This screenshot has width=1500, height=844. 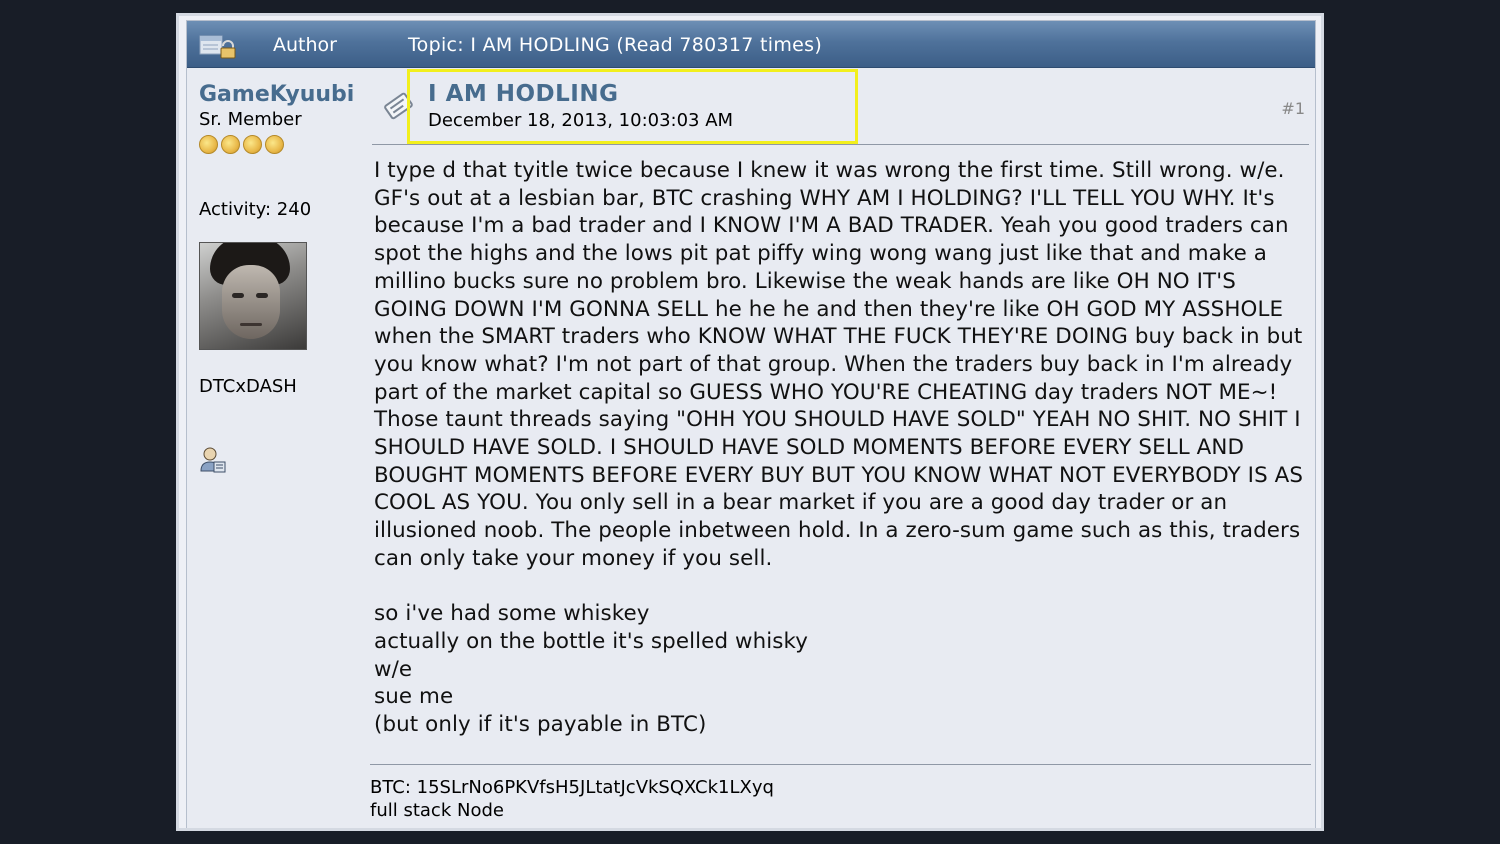 I want to click on author-activity: Activity: 240, so click(x=255, y=209).